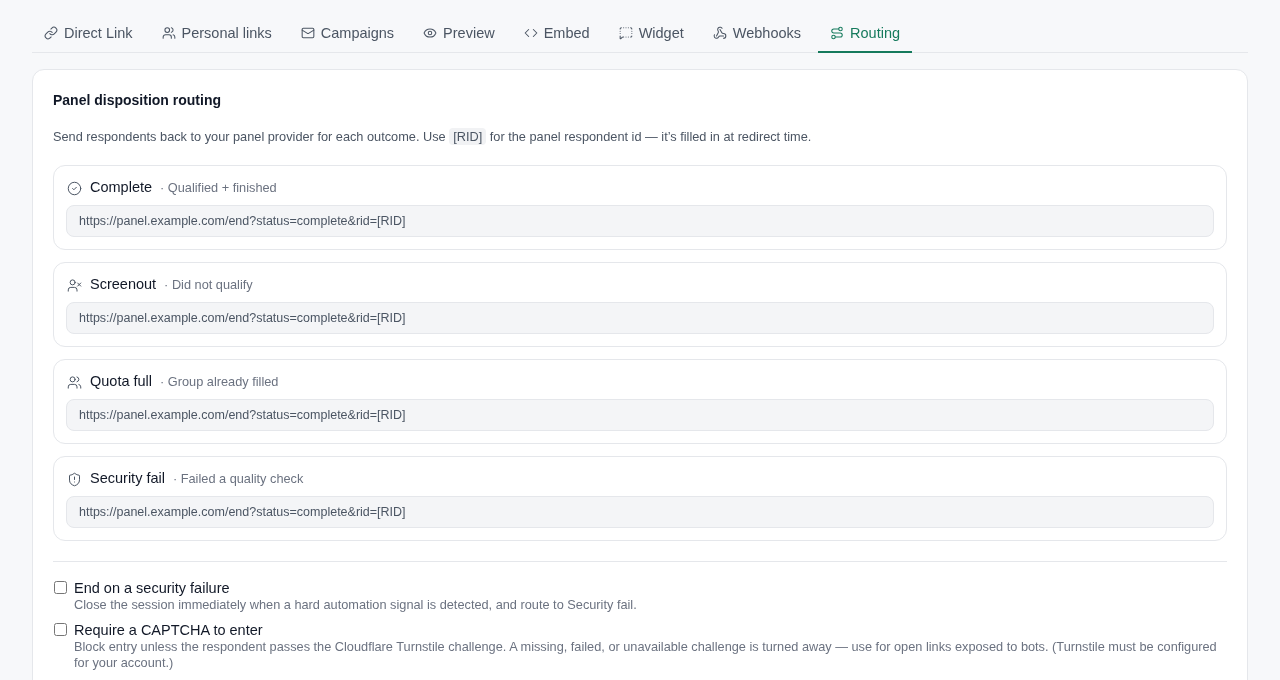 The image size is (1280, 680). What do you see at coordinates (355, 605) in the screenshot?
I see `option-description: Close the session immediately when a hard automation signal is detected, and route to Security fail.` at bounding box center [355, 605].